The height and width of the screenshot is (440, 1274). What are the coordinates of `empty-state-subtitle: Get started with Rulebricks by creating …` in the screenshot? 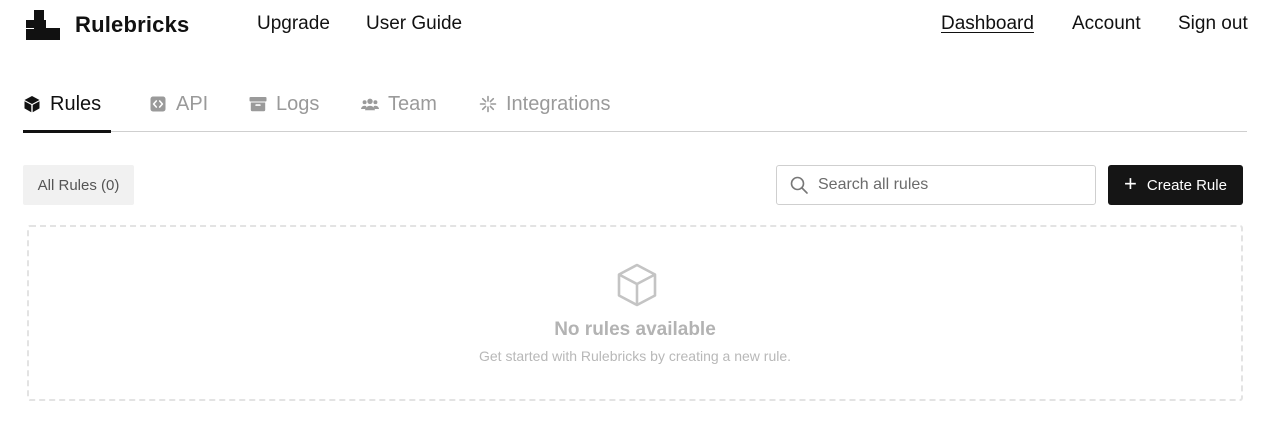 It's located at (635, 356).